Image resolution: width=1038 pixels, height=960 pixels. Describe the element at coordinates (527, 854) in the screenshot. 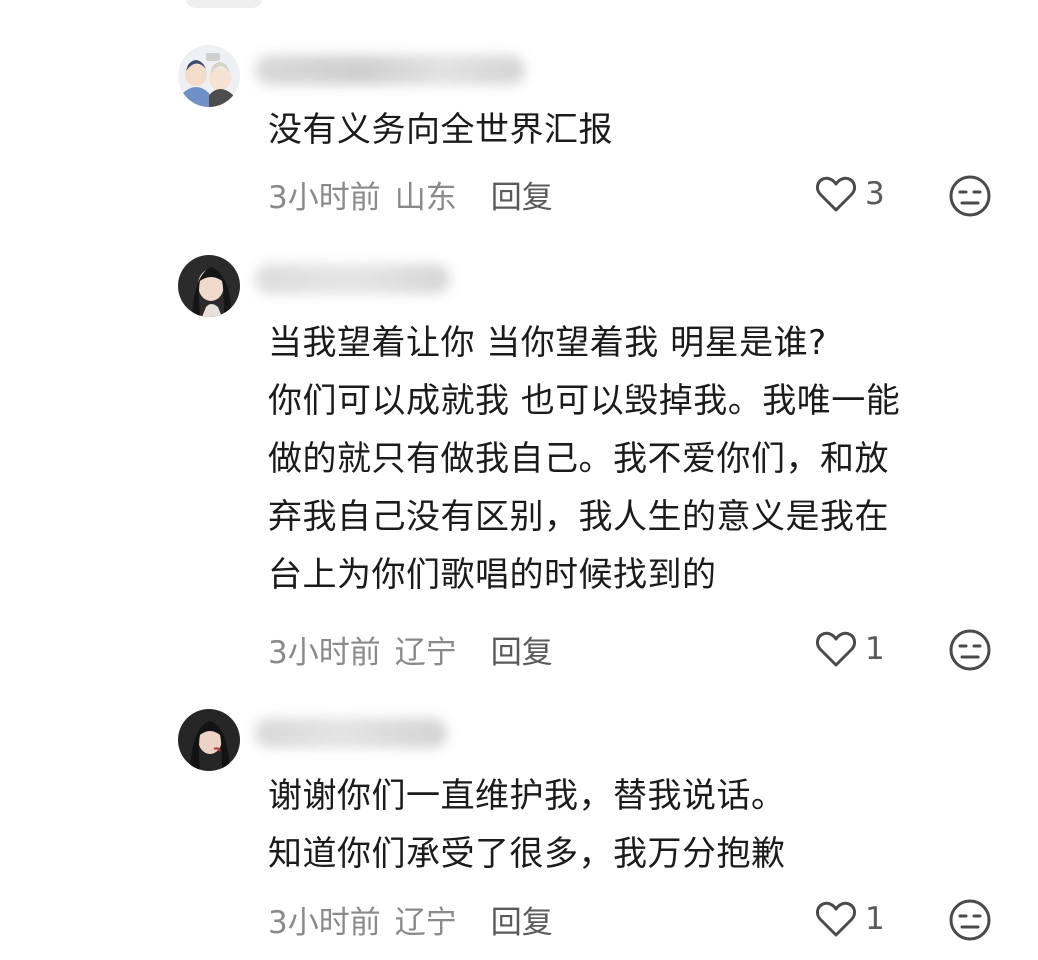

I see `comment-line: 知道你们承受了很多，我万分抱歉` at that location.